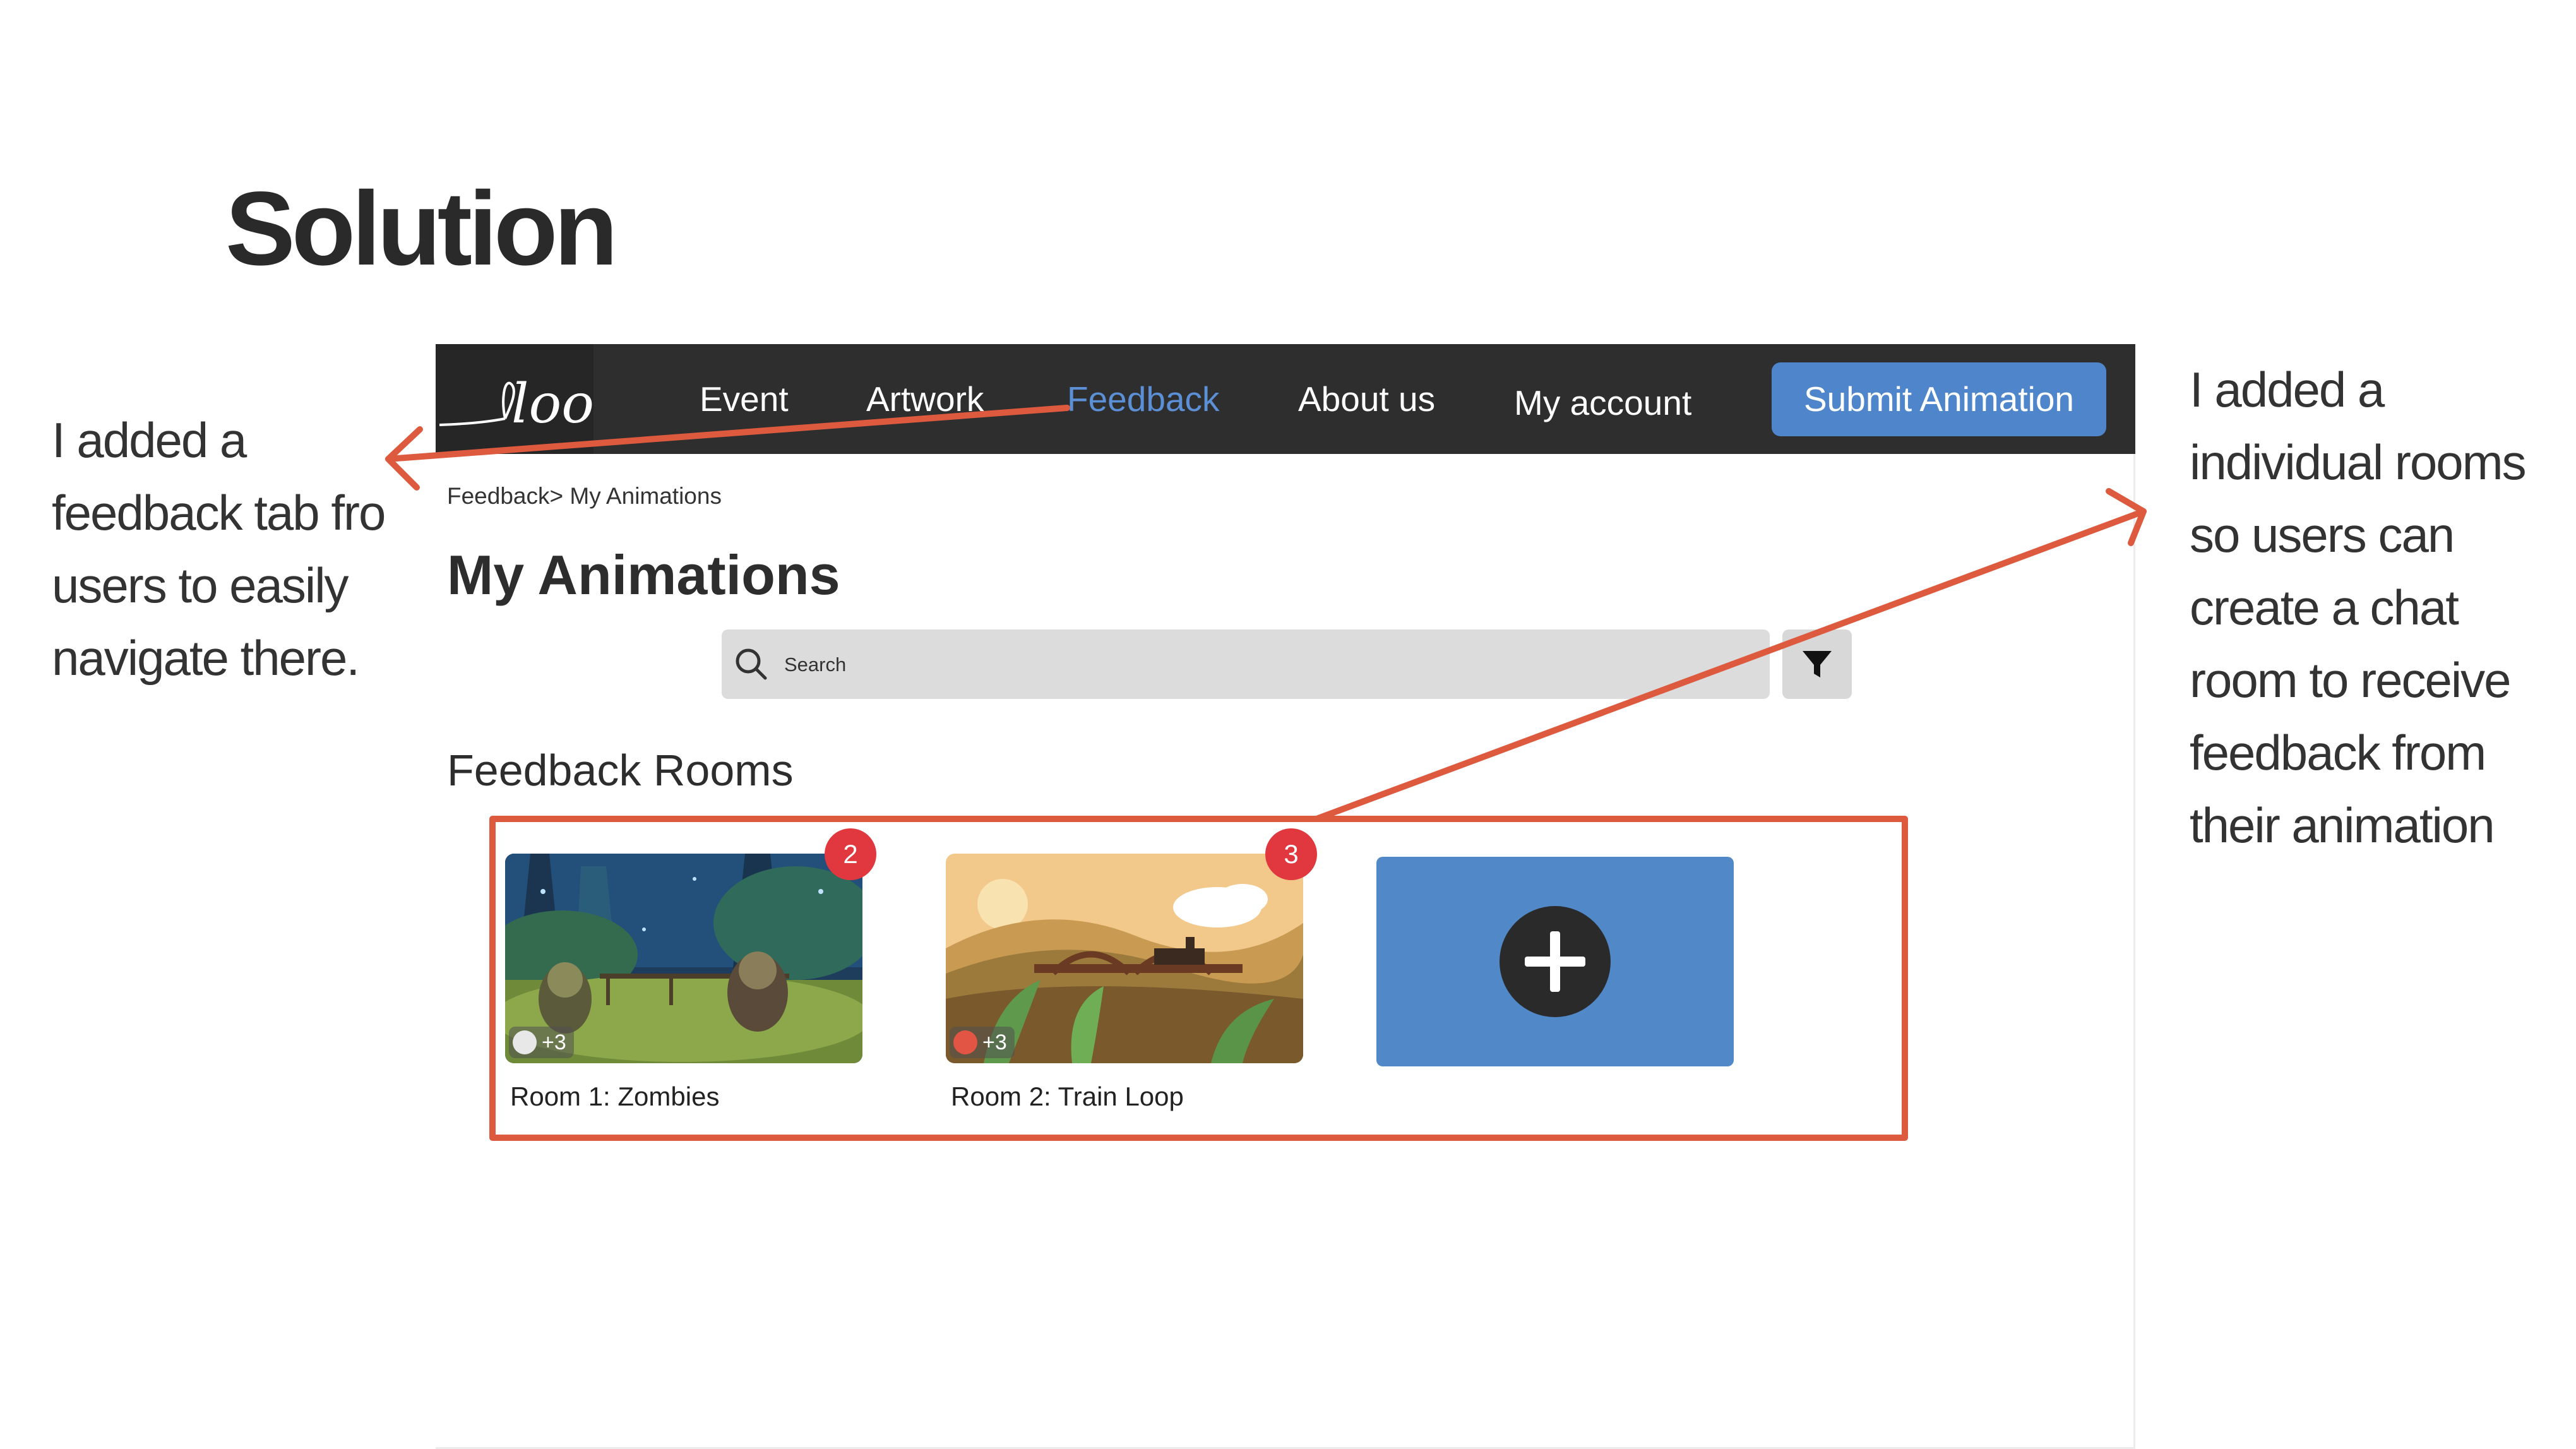  Describe the element at coordinates (620, 770) in the screenshot. I see `section-title: Feedback Rooms` at that location.